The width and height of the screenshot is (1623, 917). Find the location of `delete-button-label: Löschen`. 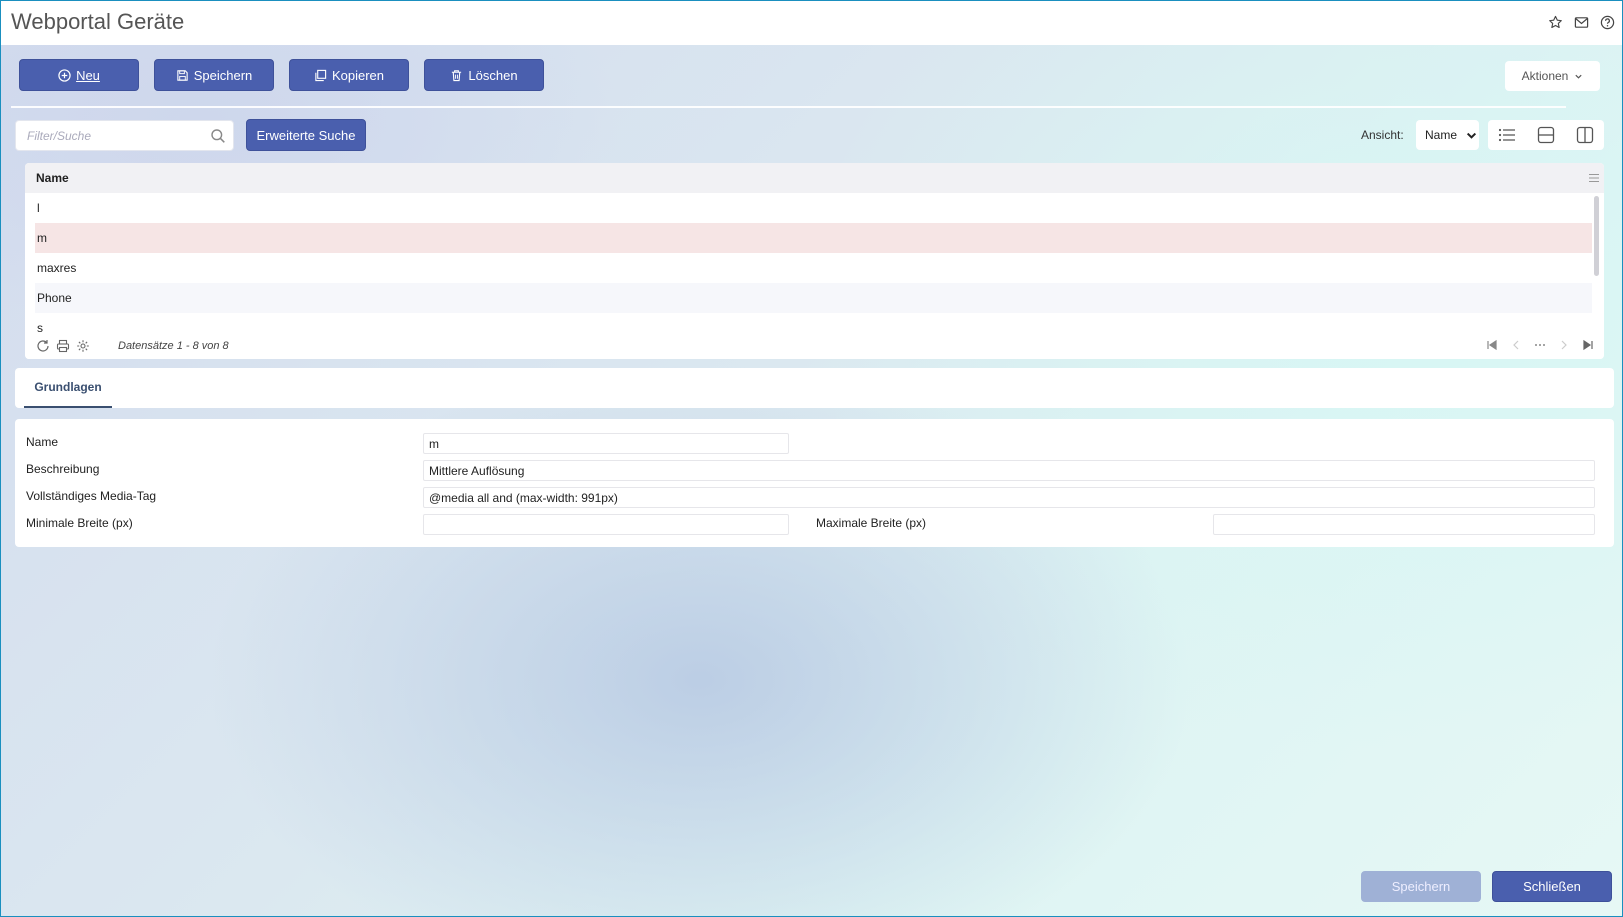

delete-button-label: Löschen is located at coordinates (493, 75).